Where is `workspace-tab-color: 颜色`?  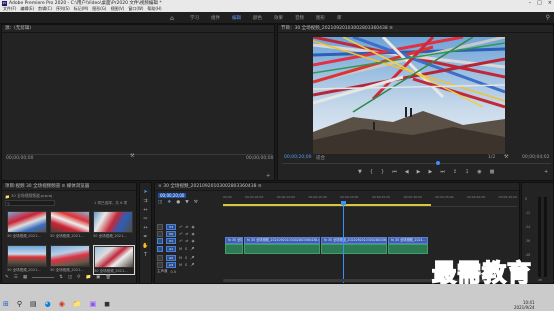 workspace-tab-color: 颜色 is located at coordinates (257, 18).